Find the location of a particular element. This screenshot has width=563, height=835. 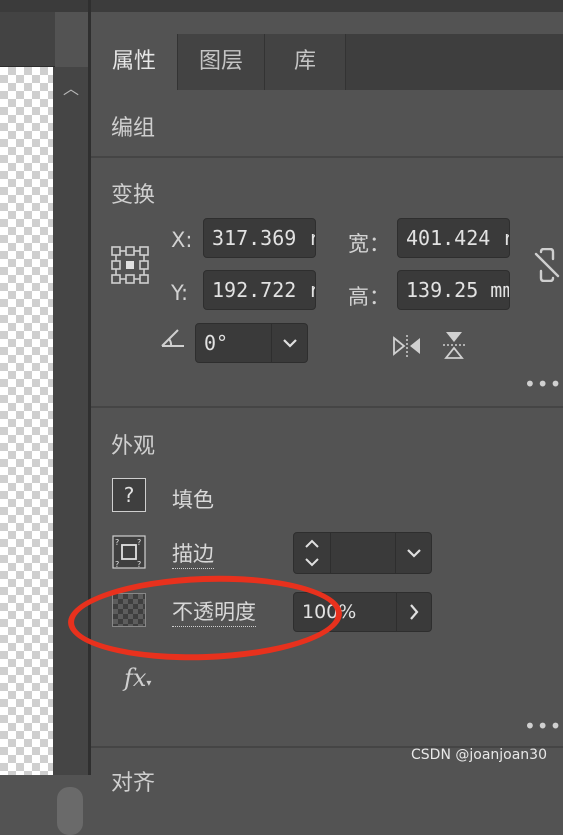

app-top-bar is located at coordinates (44, 6).